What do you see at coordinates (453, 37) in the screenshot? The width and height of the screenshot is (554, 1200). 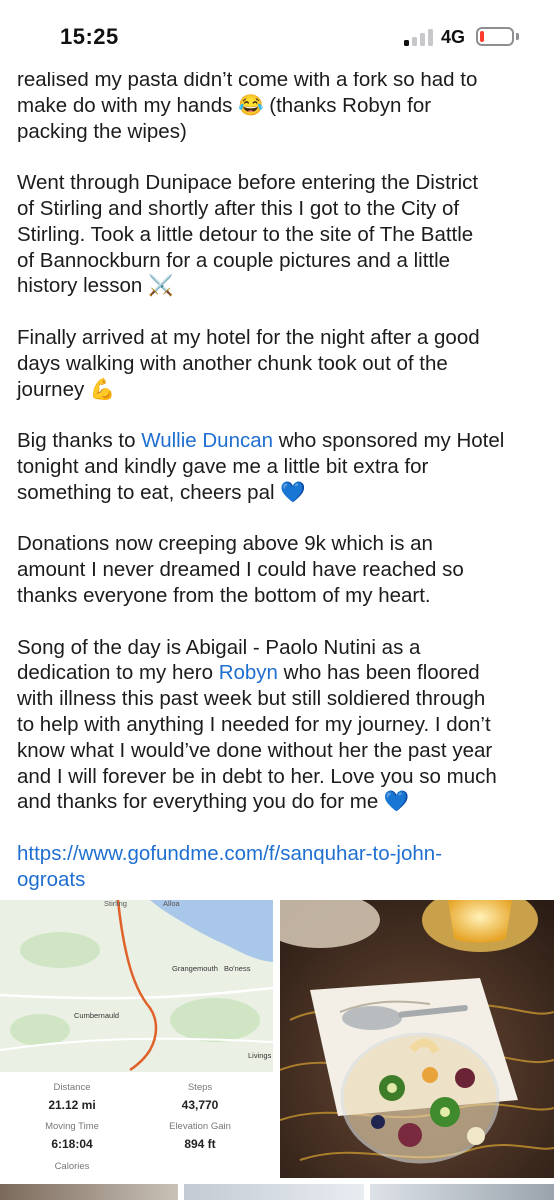 I see `network-type: 4G` at bounding box center [453, 37].